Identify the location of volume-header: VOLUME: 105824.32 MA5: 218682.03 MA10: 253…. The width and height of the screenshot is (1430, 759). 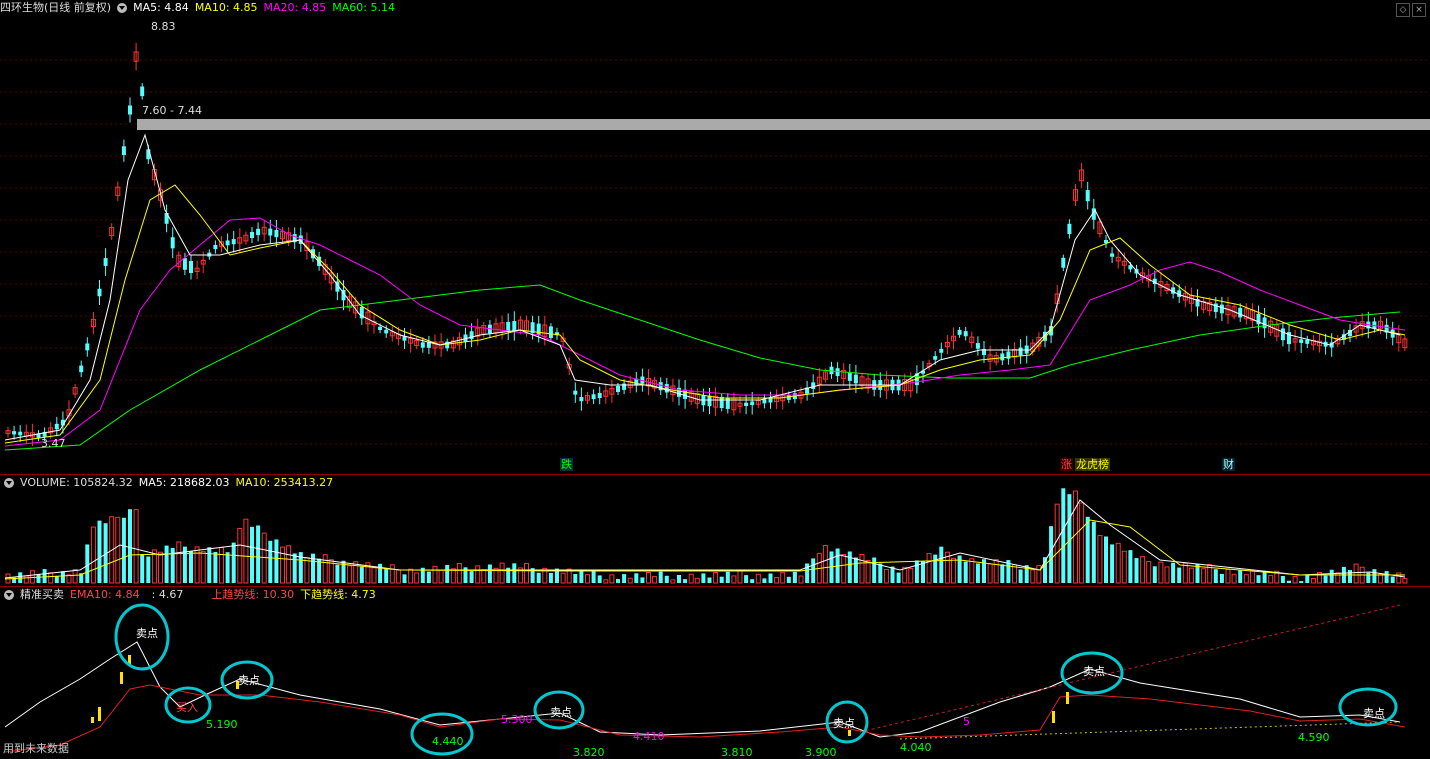
(169, 483).